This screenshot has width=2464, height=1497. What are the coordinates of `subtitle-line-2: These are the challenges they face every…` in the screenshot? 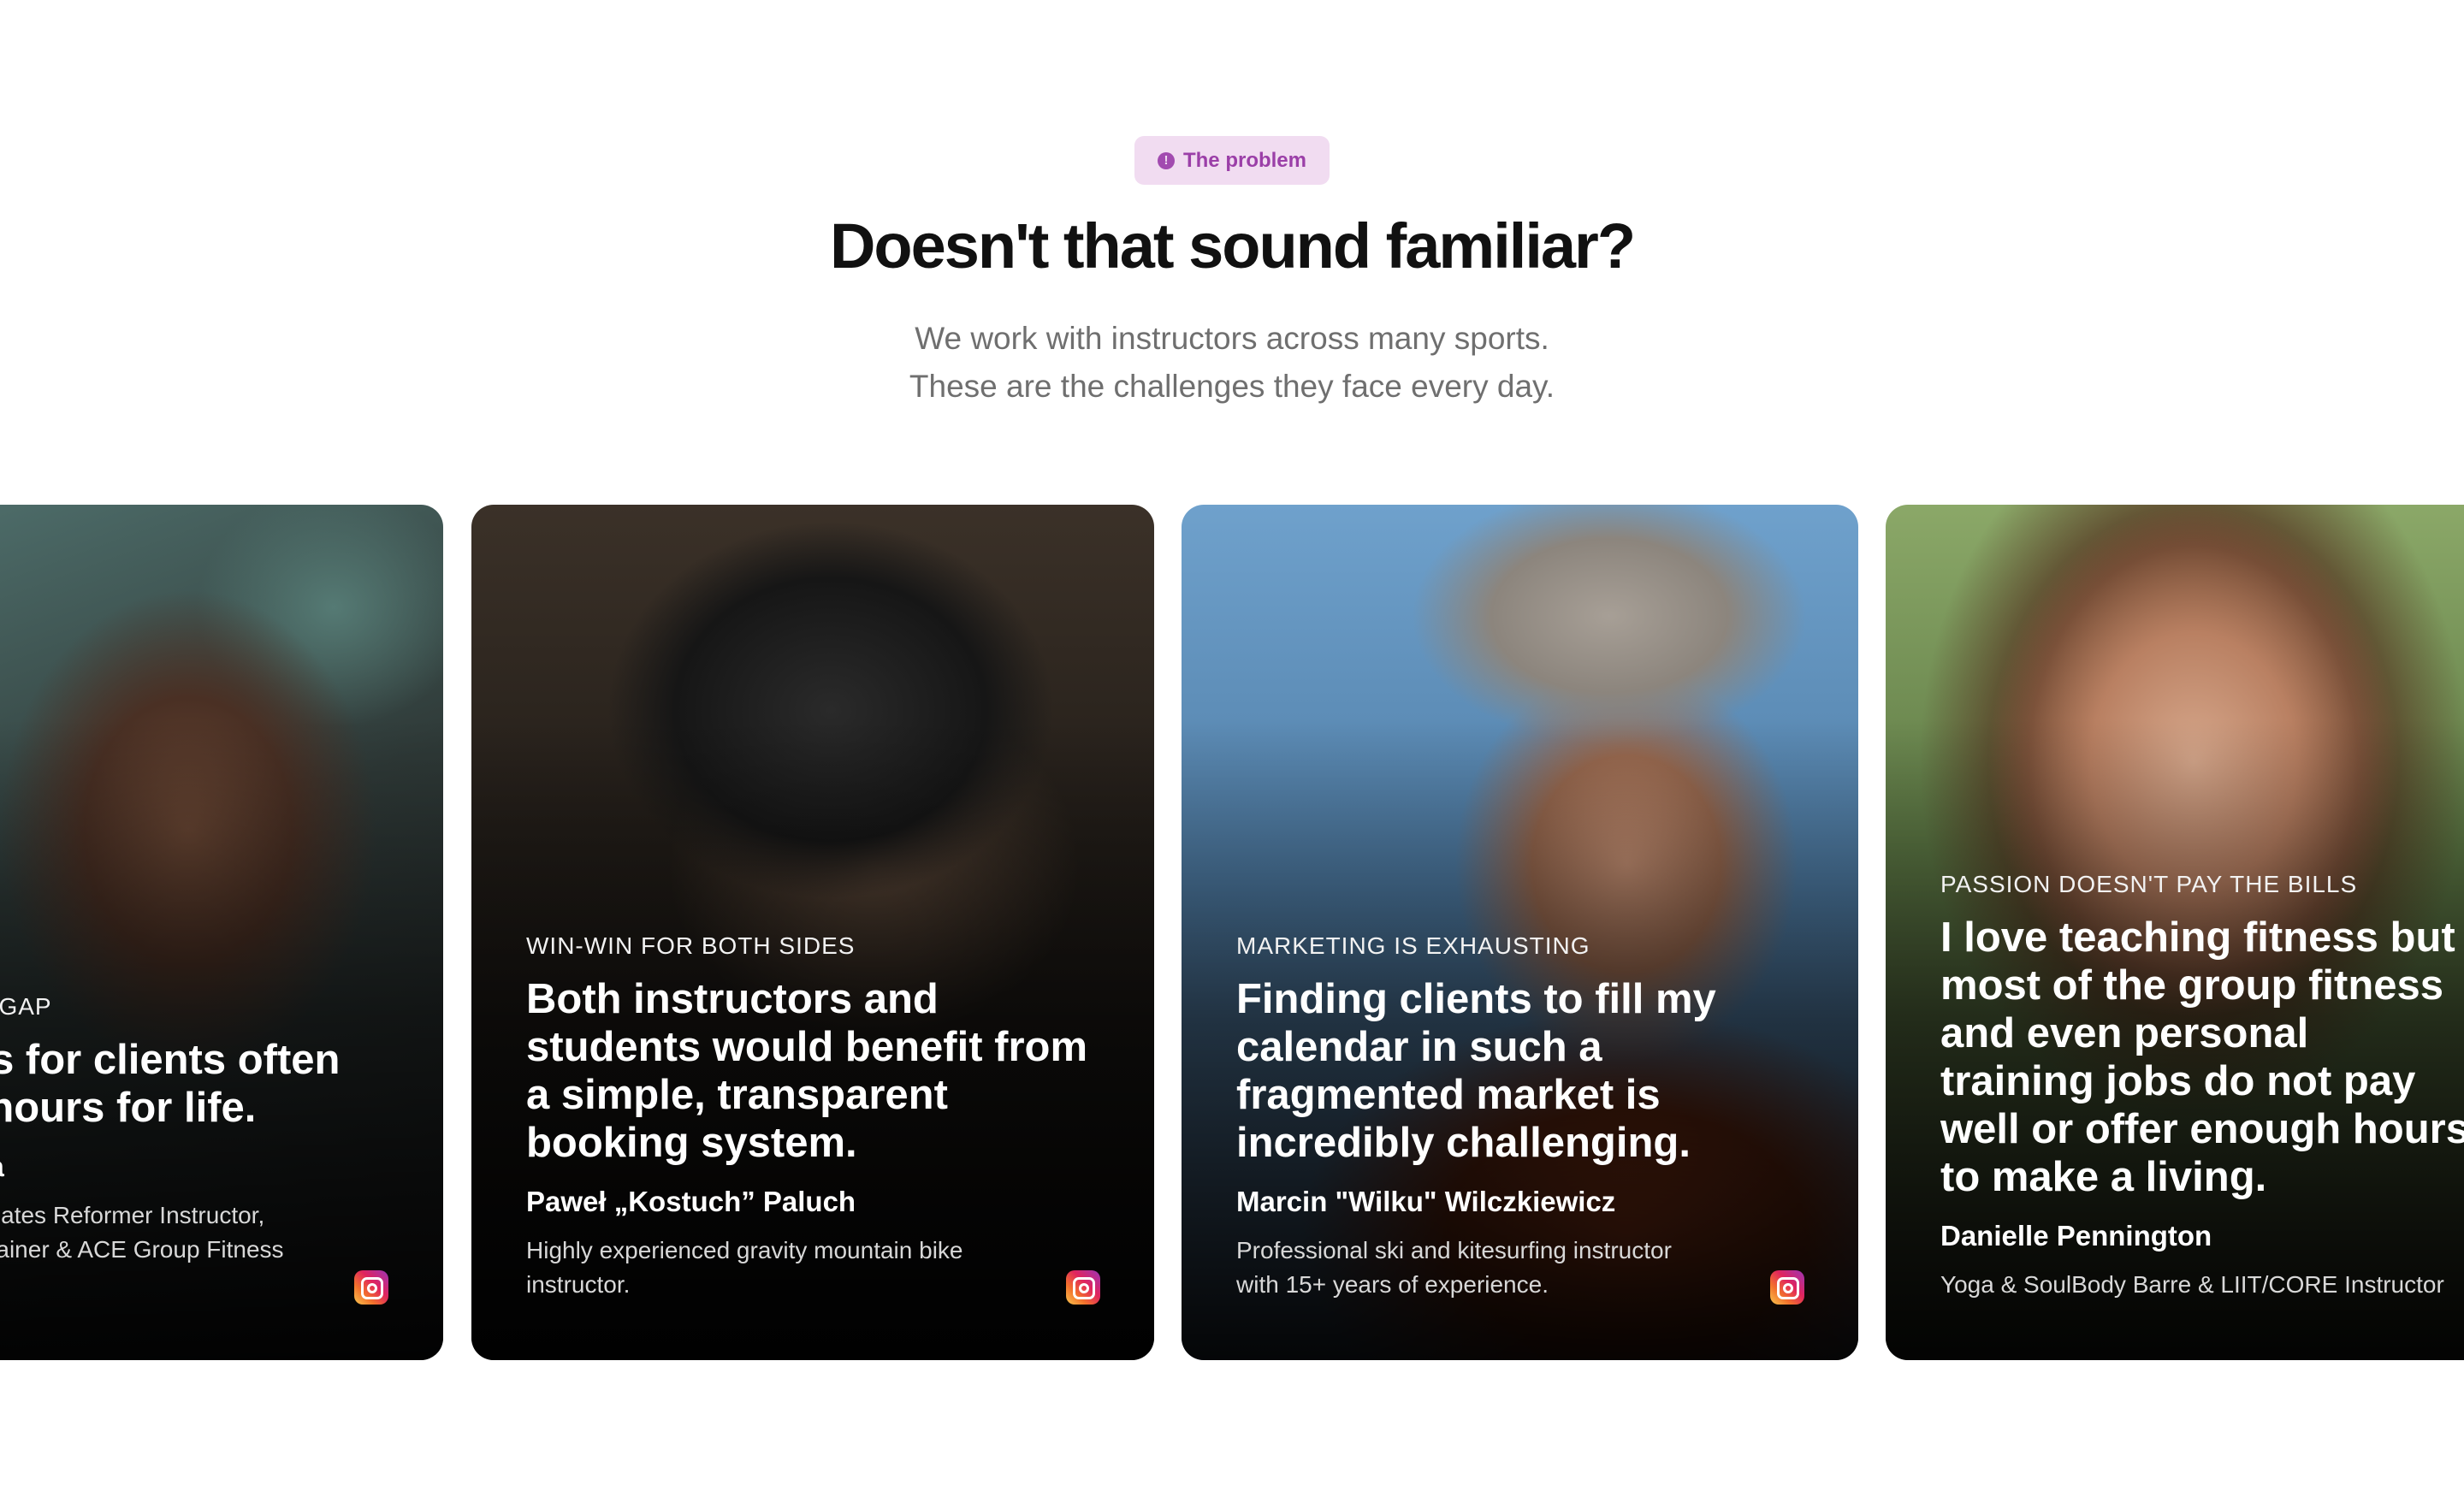 It's located at (1232, 386).